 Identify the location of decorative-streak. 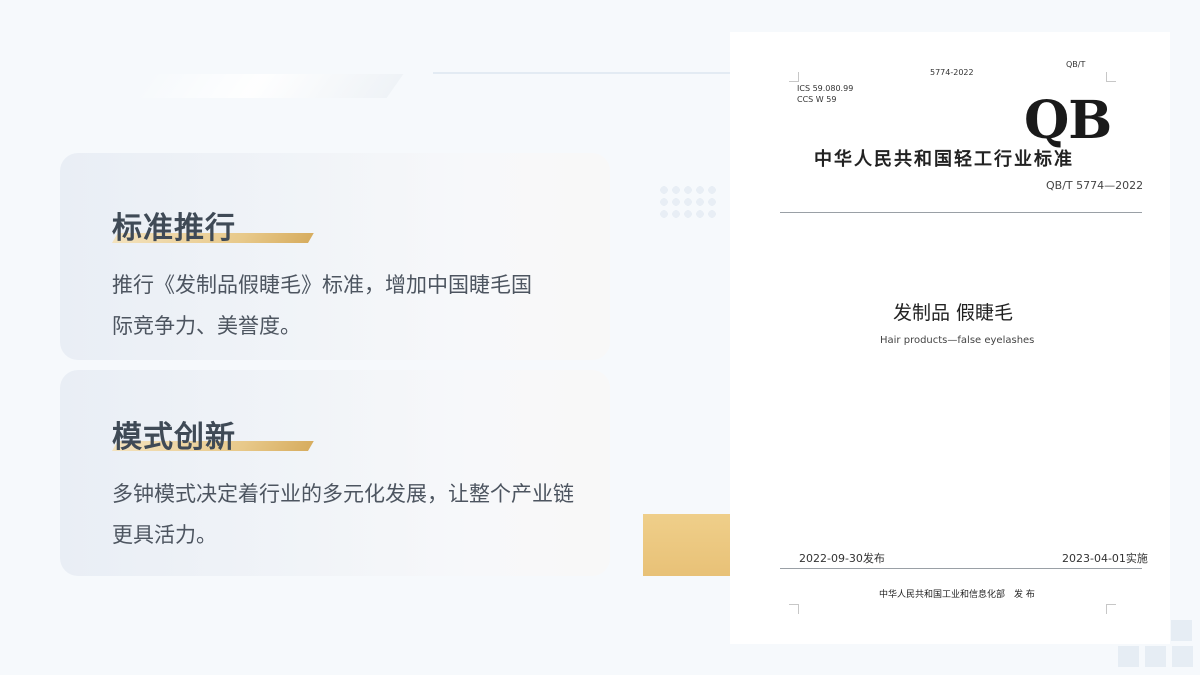
(267, 86).